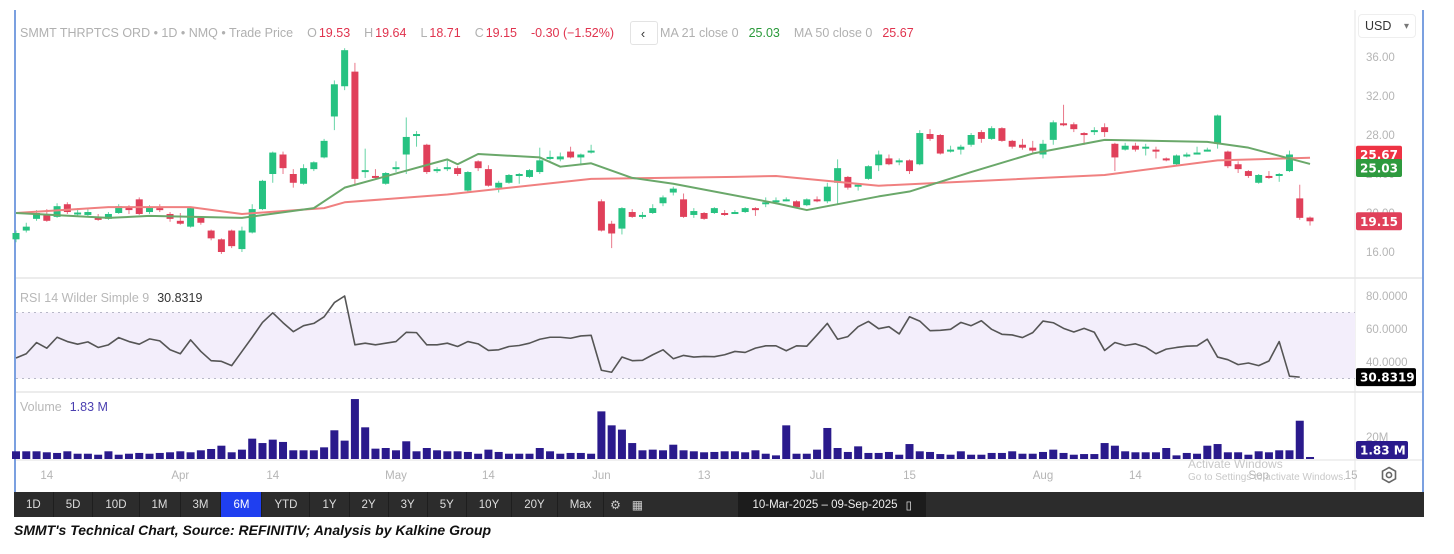 This screenshot has height=554, width=1454. I want to click on range-button-3y: 3Y, so click(408, 504).